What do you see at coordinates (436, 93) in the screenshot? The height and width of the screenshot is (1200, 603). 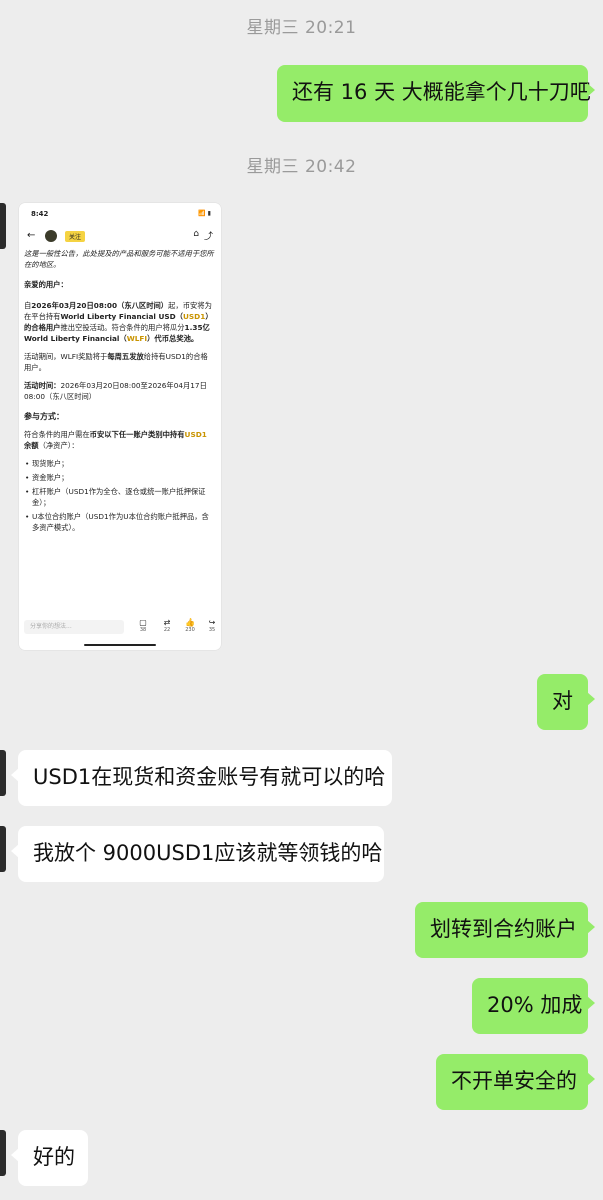 I see `message-bubble-sent: 还有 16 天 大概能拿个几十刀吧` at bounding box center [436, 93].